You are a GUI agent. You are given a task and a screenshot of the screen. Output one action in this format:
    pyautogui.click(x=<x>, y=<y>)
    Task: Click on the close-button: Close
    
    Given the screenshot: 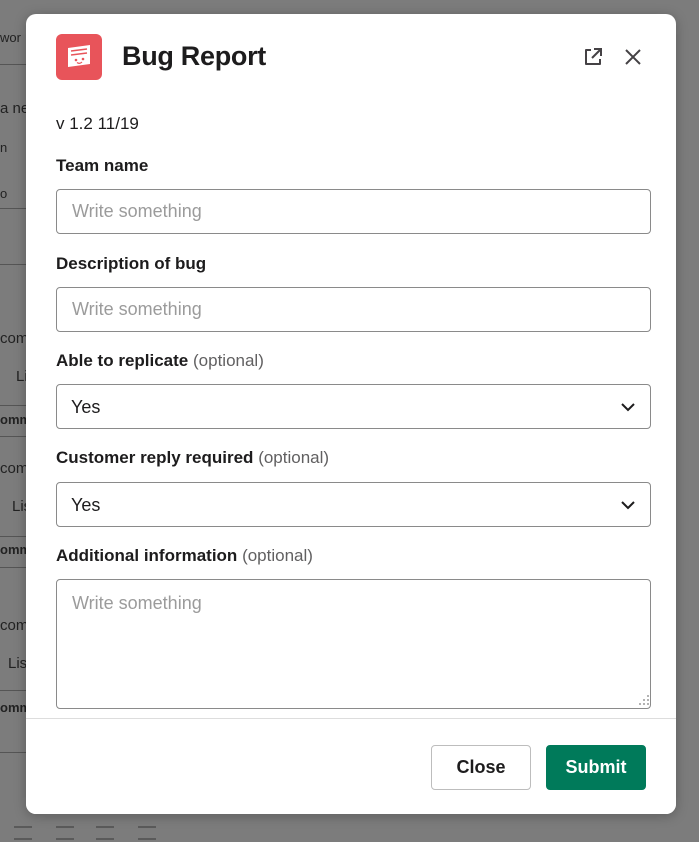 What is the action you would take?
    pyautogui.click(x=481, y=767)
    